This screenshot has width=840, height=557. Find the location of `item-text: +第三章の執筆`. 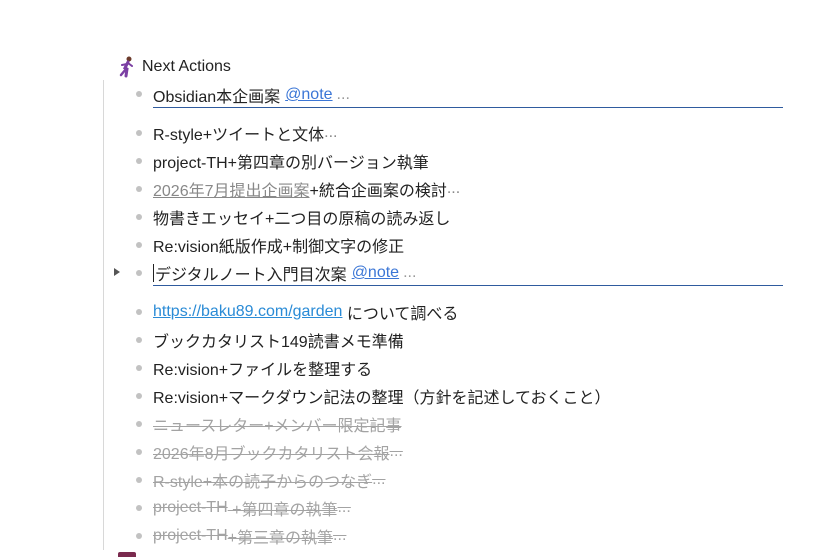

item-text: +第三章の執筆 is located at coordinates (280, 536).